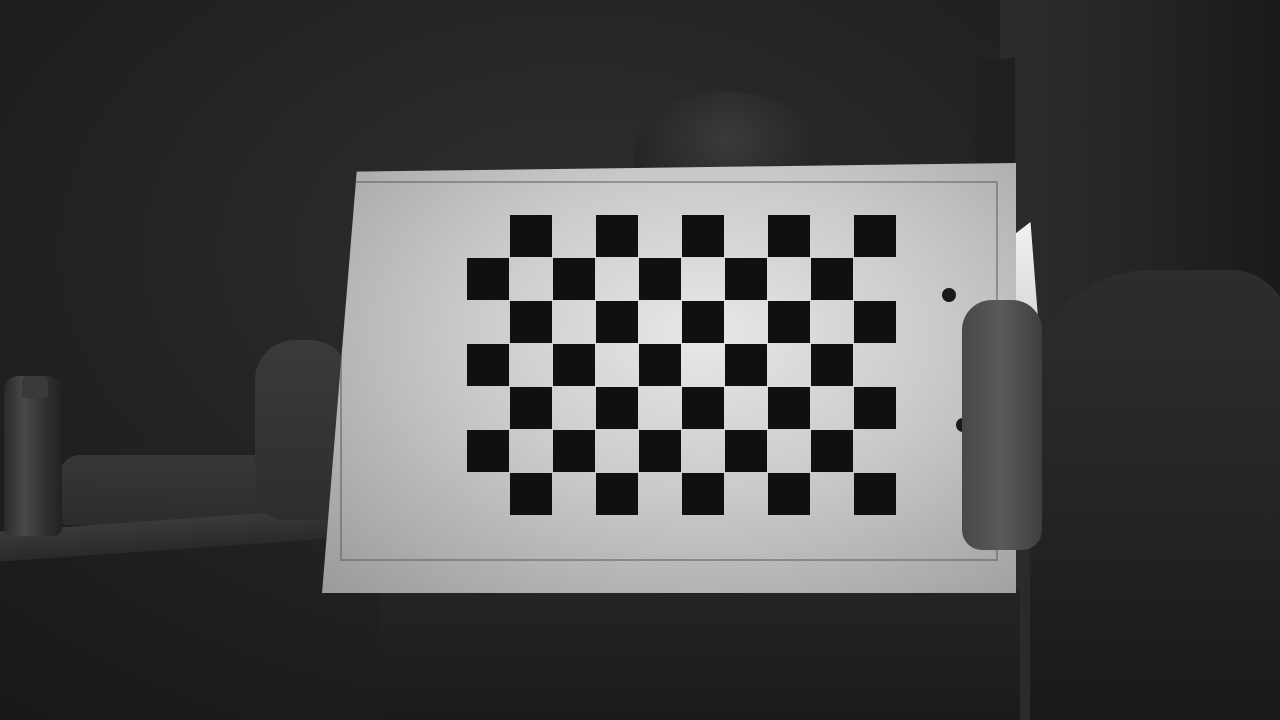 The width and height of the screenshot is (1280, 720). I want to click on right-hand, so click(1002, 425).